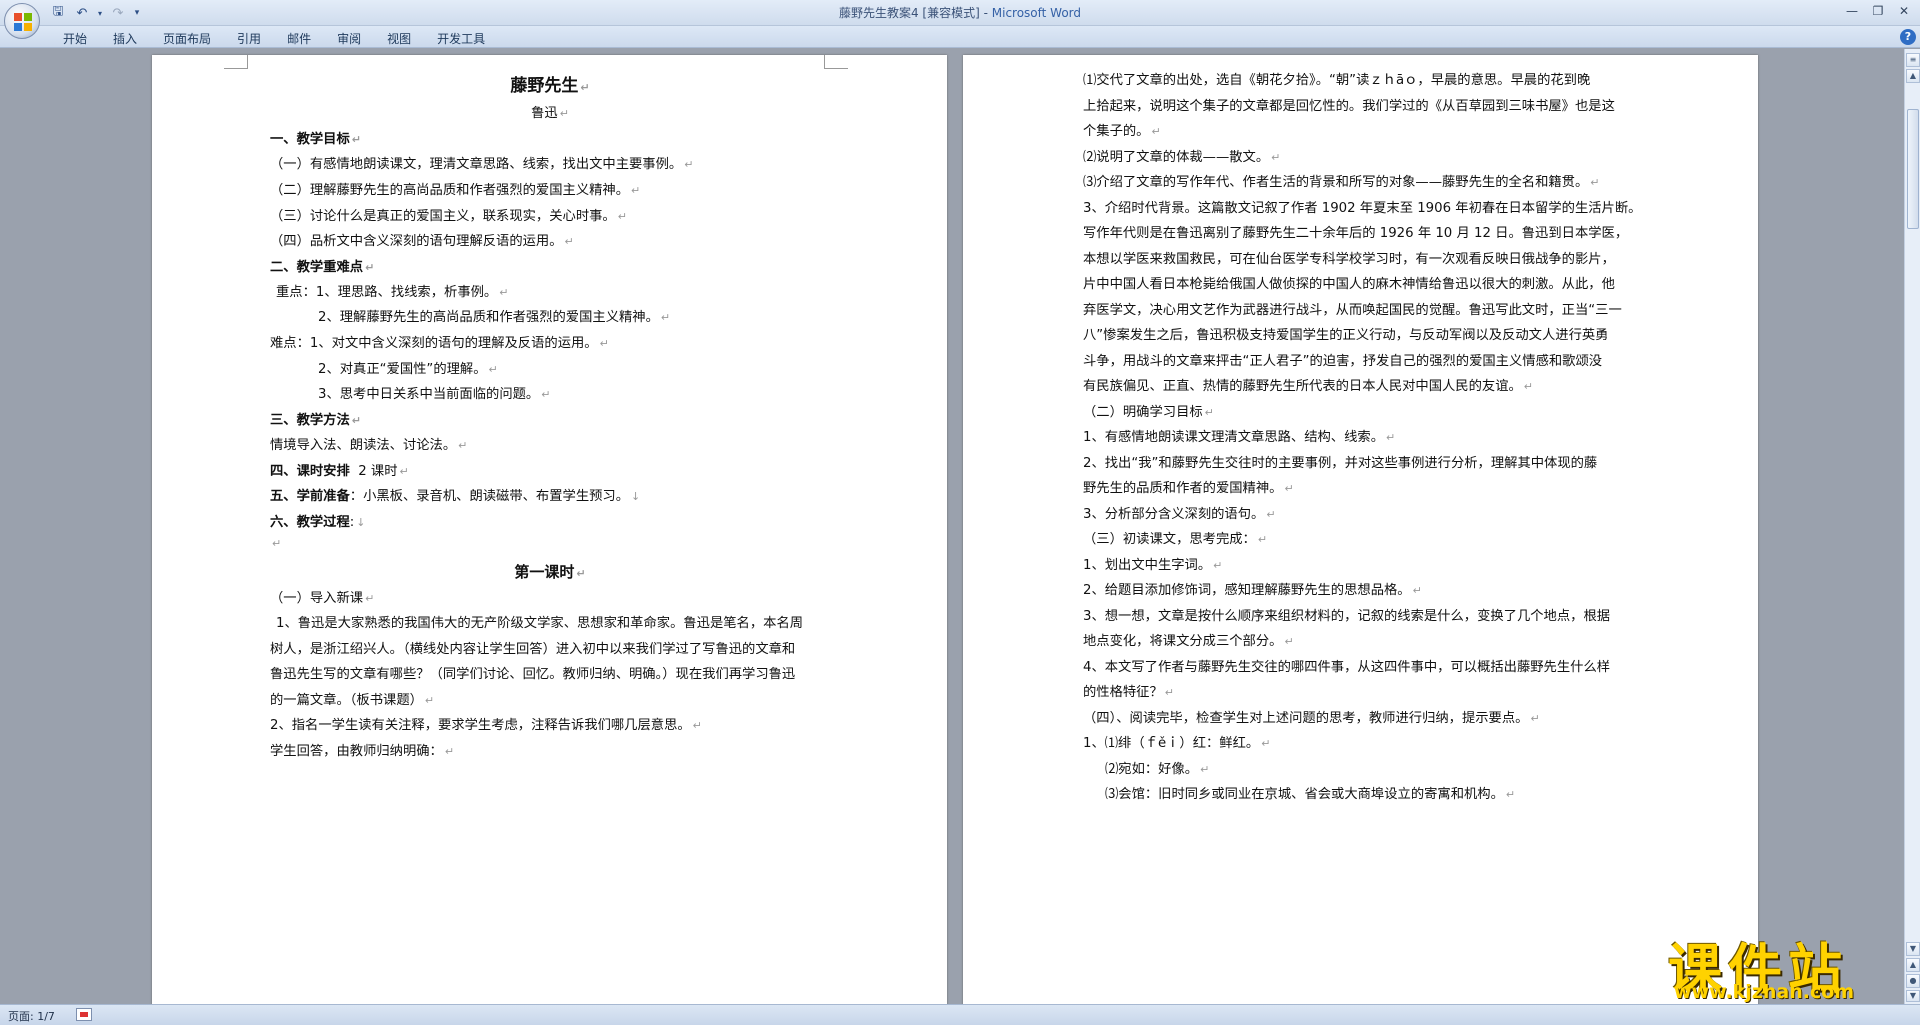 This screenshot has width=1920, height=1025. What do you see at coordinates (1913, 996) in the screenshot?
I see `next-page-button: ▼` at bounding box center [1913, 996].